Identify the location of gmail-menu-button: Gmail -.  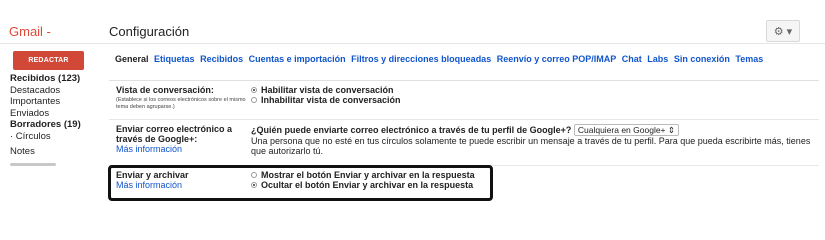
(30, 31).